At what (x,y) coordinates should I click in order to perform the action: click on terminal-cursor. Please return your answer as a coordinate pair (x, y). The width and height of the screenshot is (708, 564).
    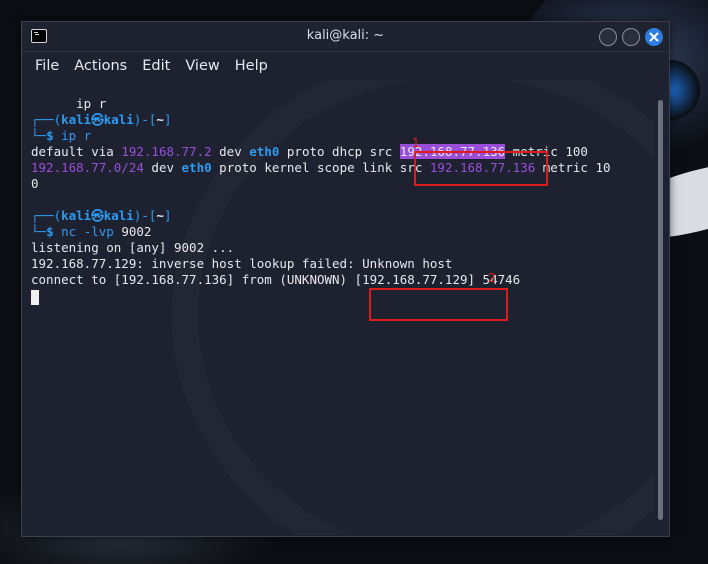
    Looking at the image, I should click on (35, 297).